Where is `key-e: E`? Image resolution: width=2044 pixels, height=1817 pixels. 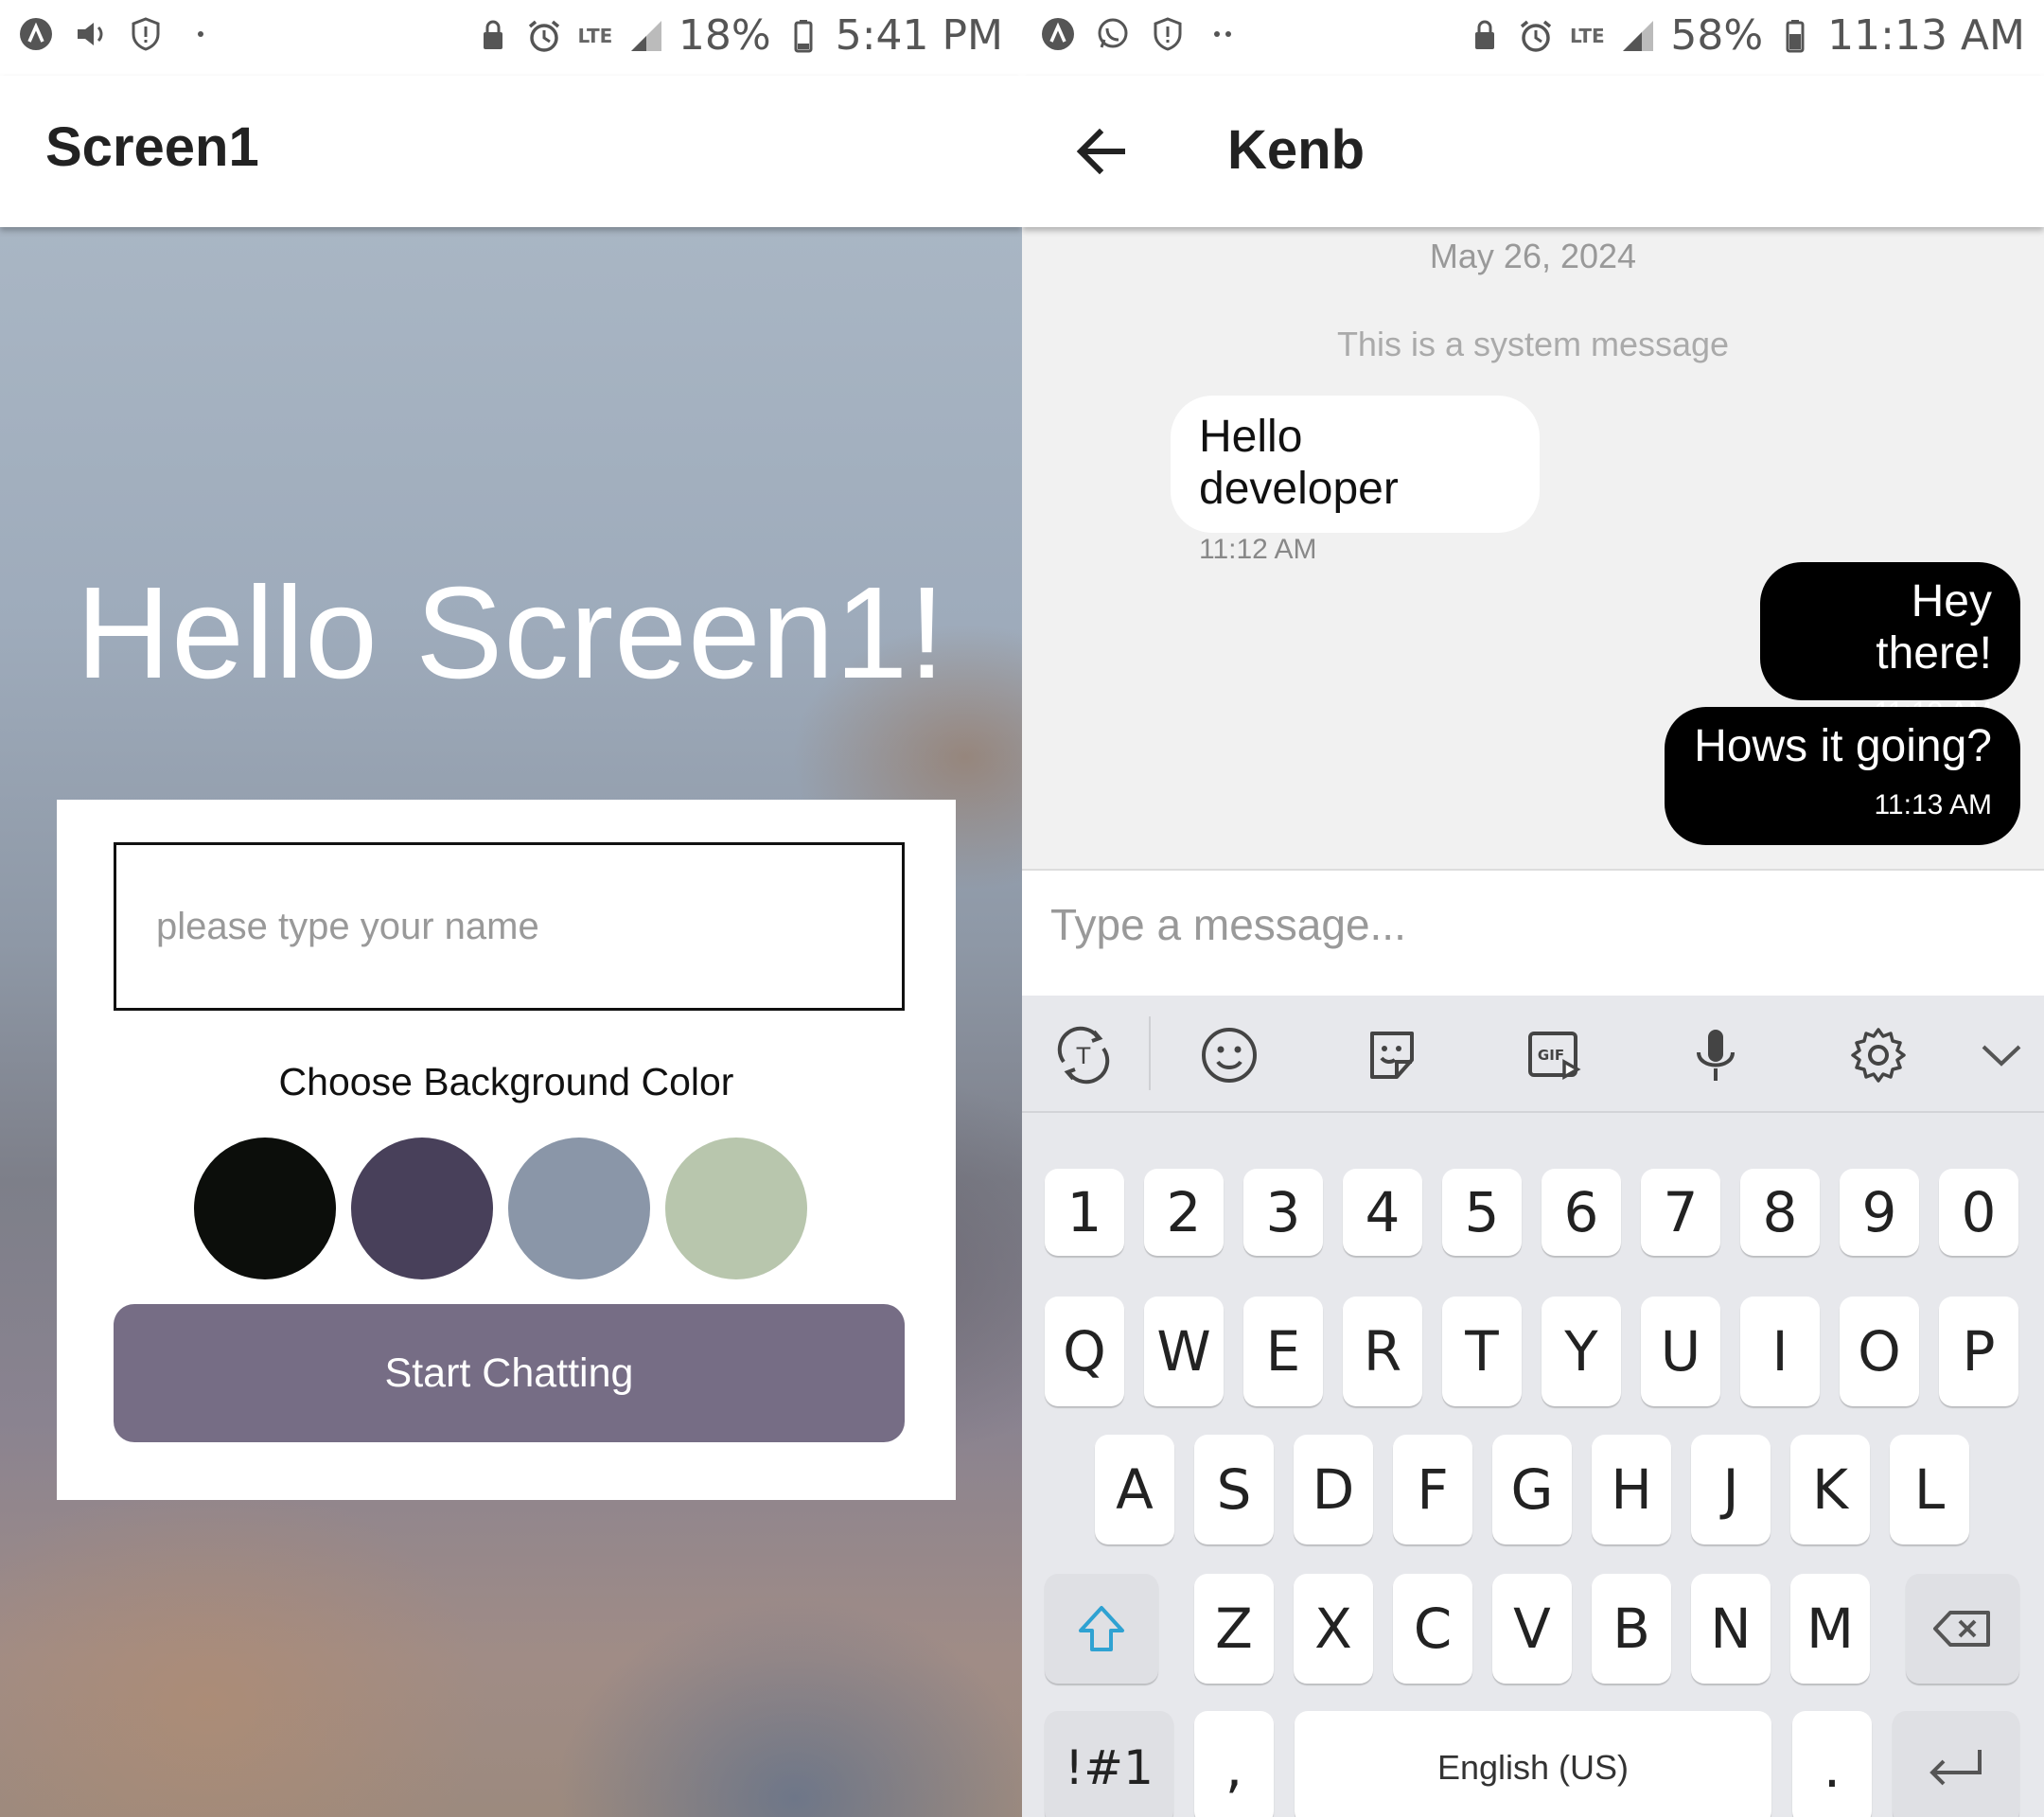 key-e: E is located at coordinates (1283, 1352).